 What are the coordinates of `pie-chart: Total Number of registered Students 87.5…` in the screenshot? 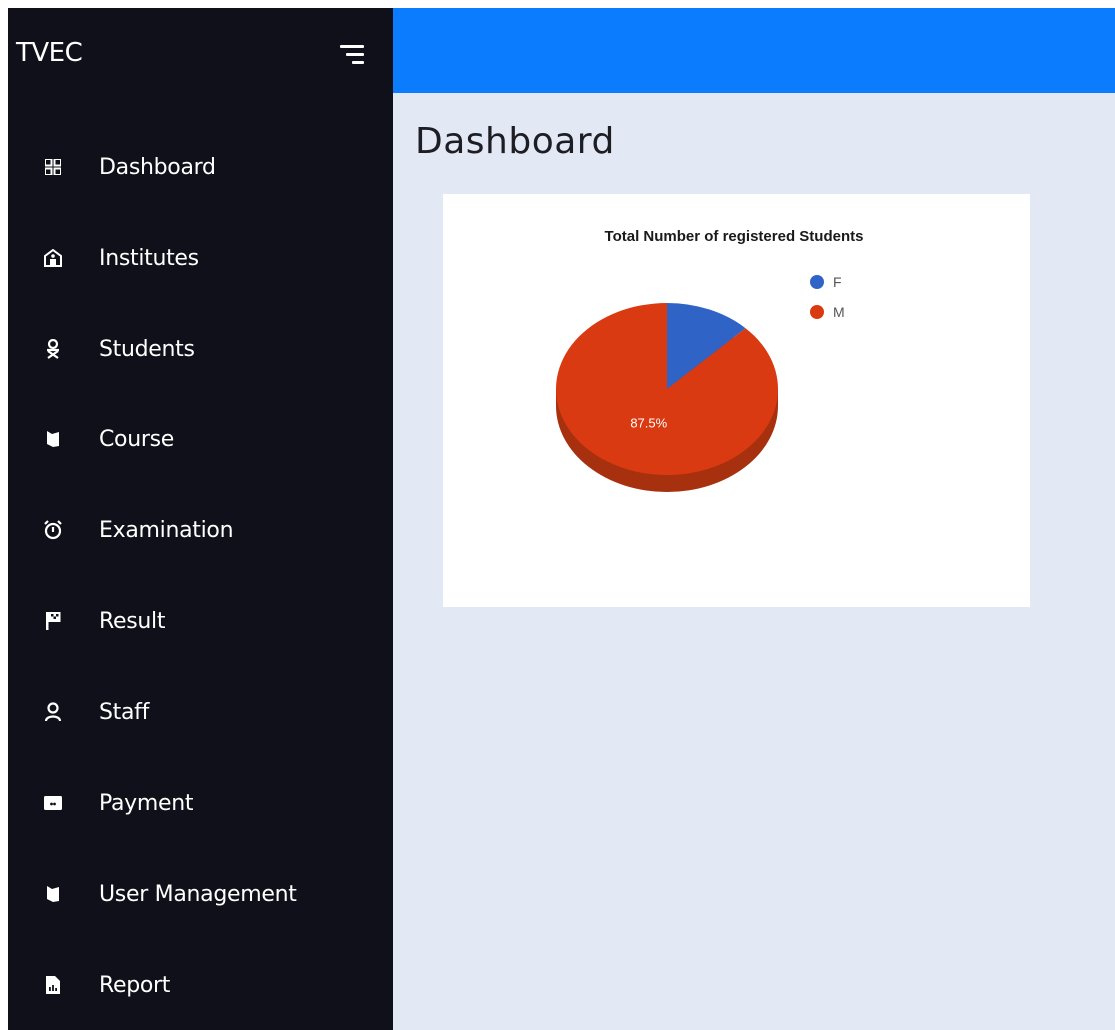 It's located at (710, 360).